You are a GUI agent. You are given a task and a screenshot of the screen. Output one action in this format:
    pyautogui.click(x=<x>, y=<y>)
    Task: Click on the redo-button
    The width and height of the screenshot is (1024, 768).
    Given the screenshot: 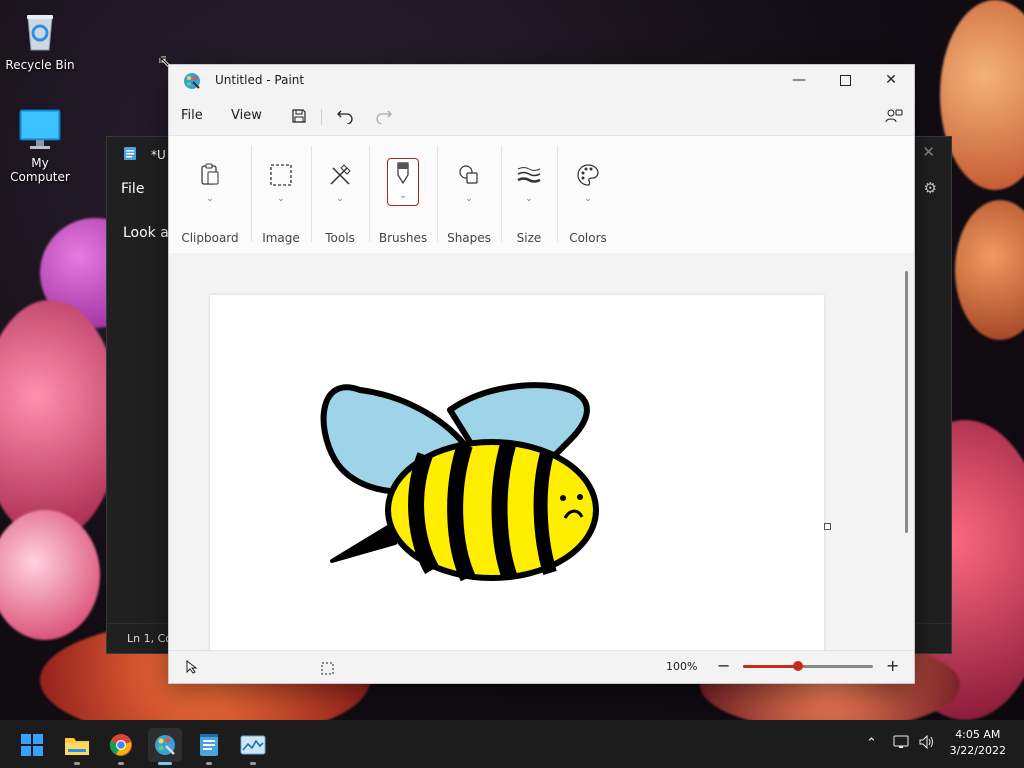 What is the action you would take?
    pyautogui.click(x=384, y=116)
    